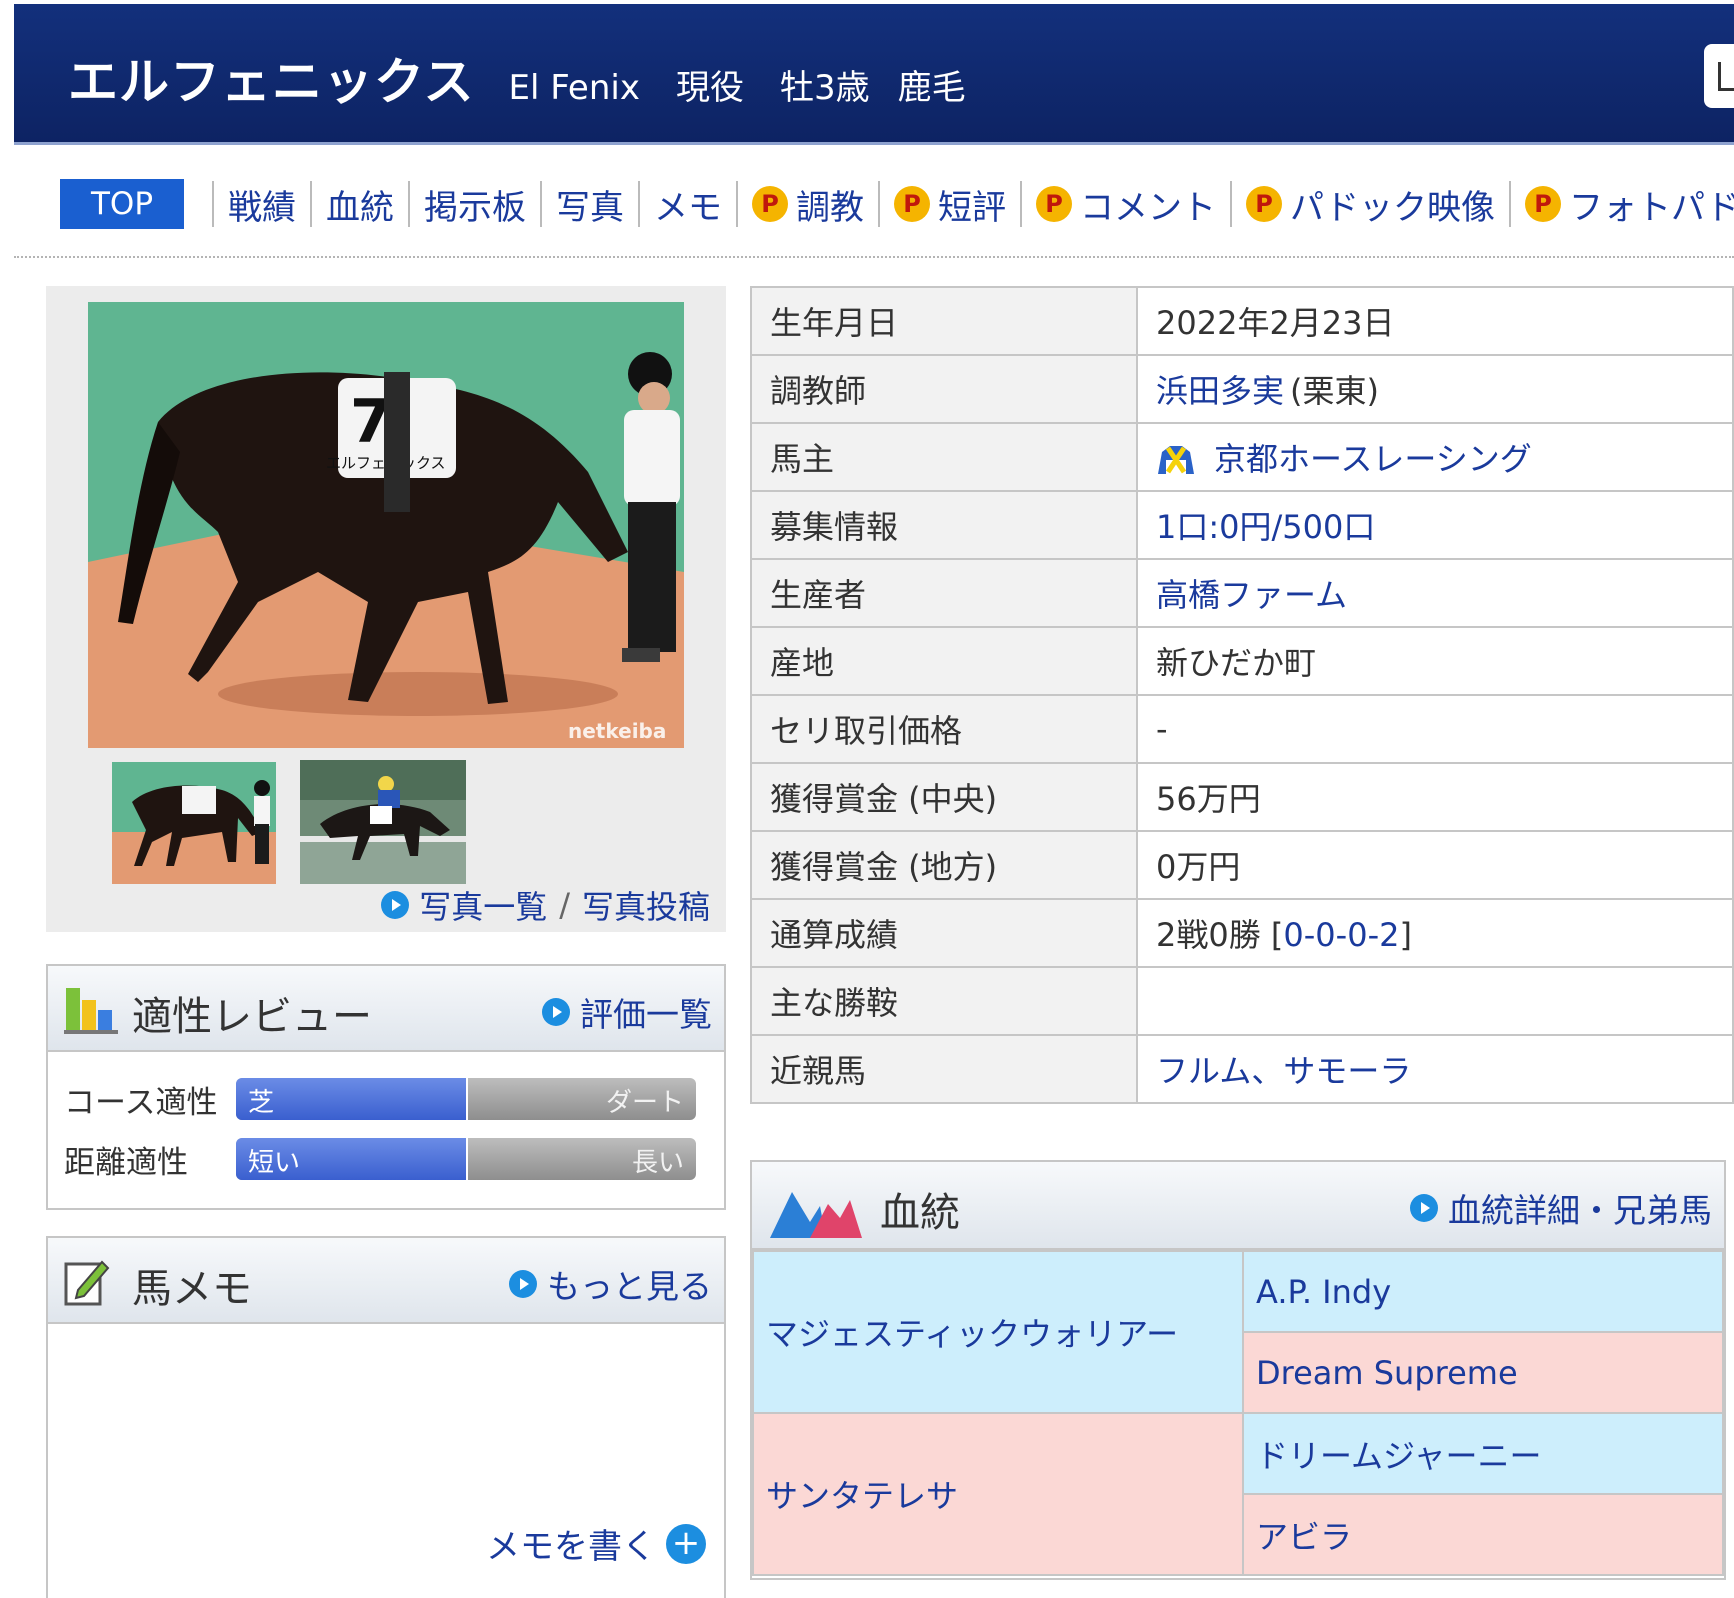 This screenshot has width=1734, height=1598. What do you see at coordinates (475, 204) in the screenshot?
I see `tab-board: 掲示板` at bounding box center [475, 204].